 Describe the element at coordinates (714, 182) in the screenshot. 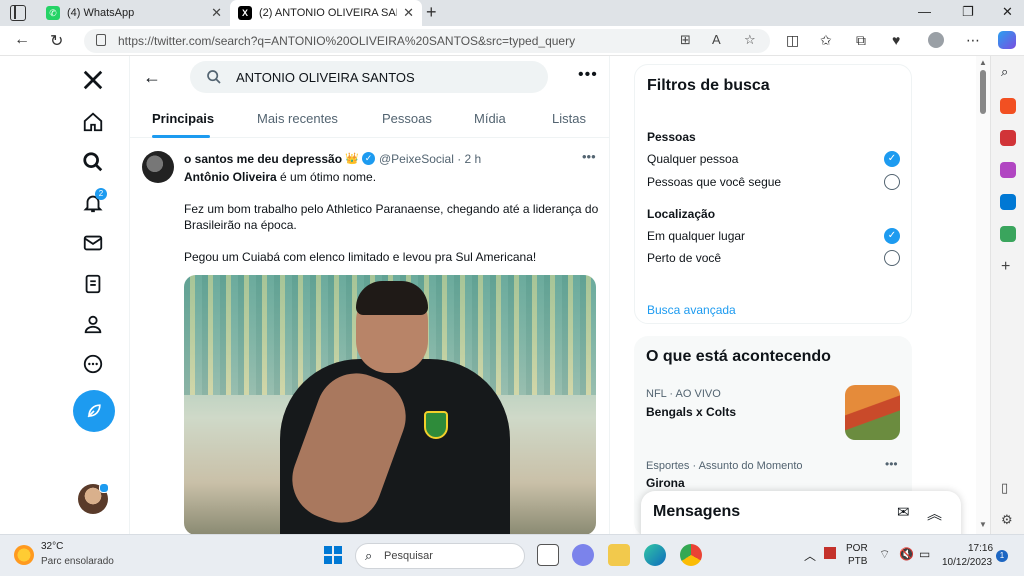

I see `filter-people-you-follow: Pessoas que você segue` at that location.